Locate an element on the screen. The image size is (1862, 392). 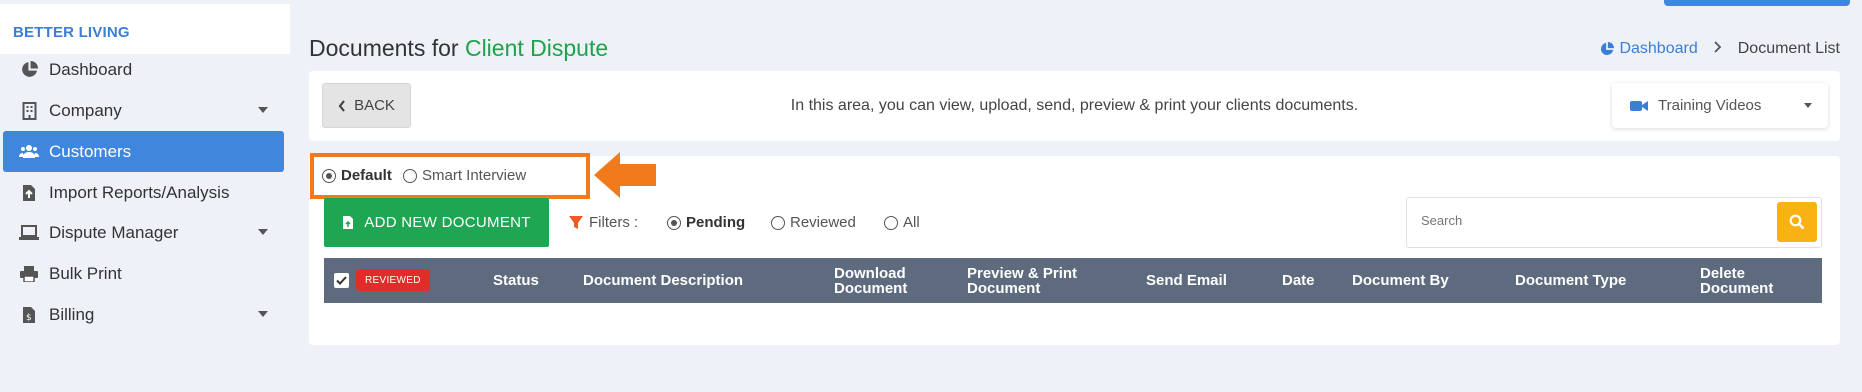
column-delete-document: Delete Document is located at coordinates (1737, 280).